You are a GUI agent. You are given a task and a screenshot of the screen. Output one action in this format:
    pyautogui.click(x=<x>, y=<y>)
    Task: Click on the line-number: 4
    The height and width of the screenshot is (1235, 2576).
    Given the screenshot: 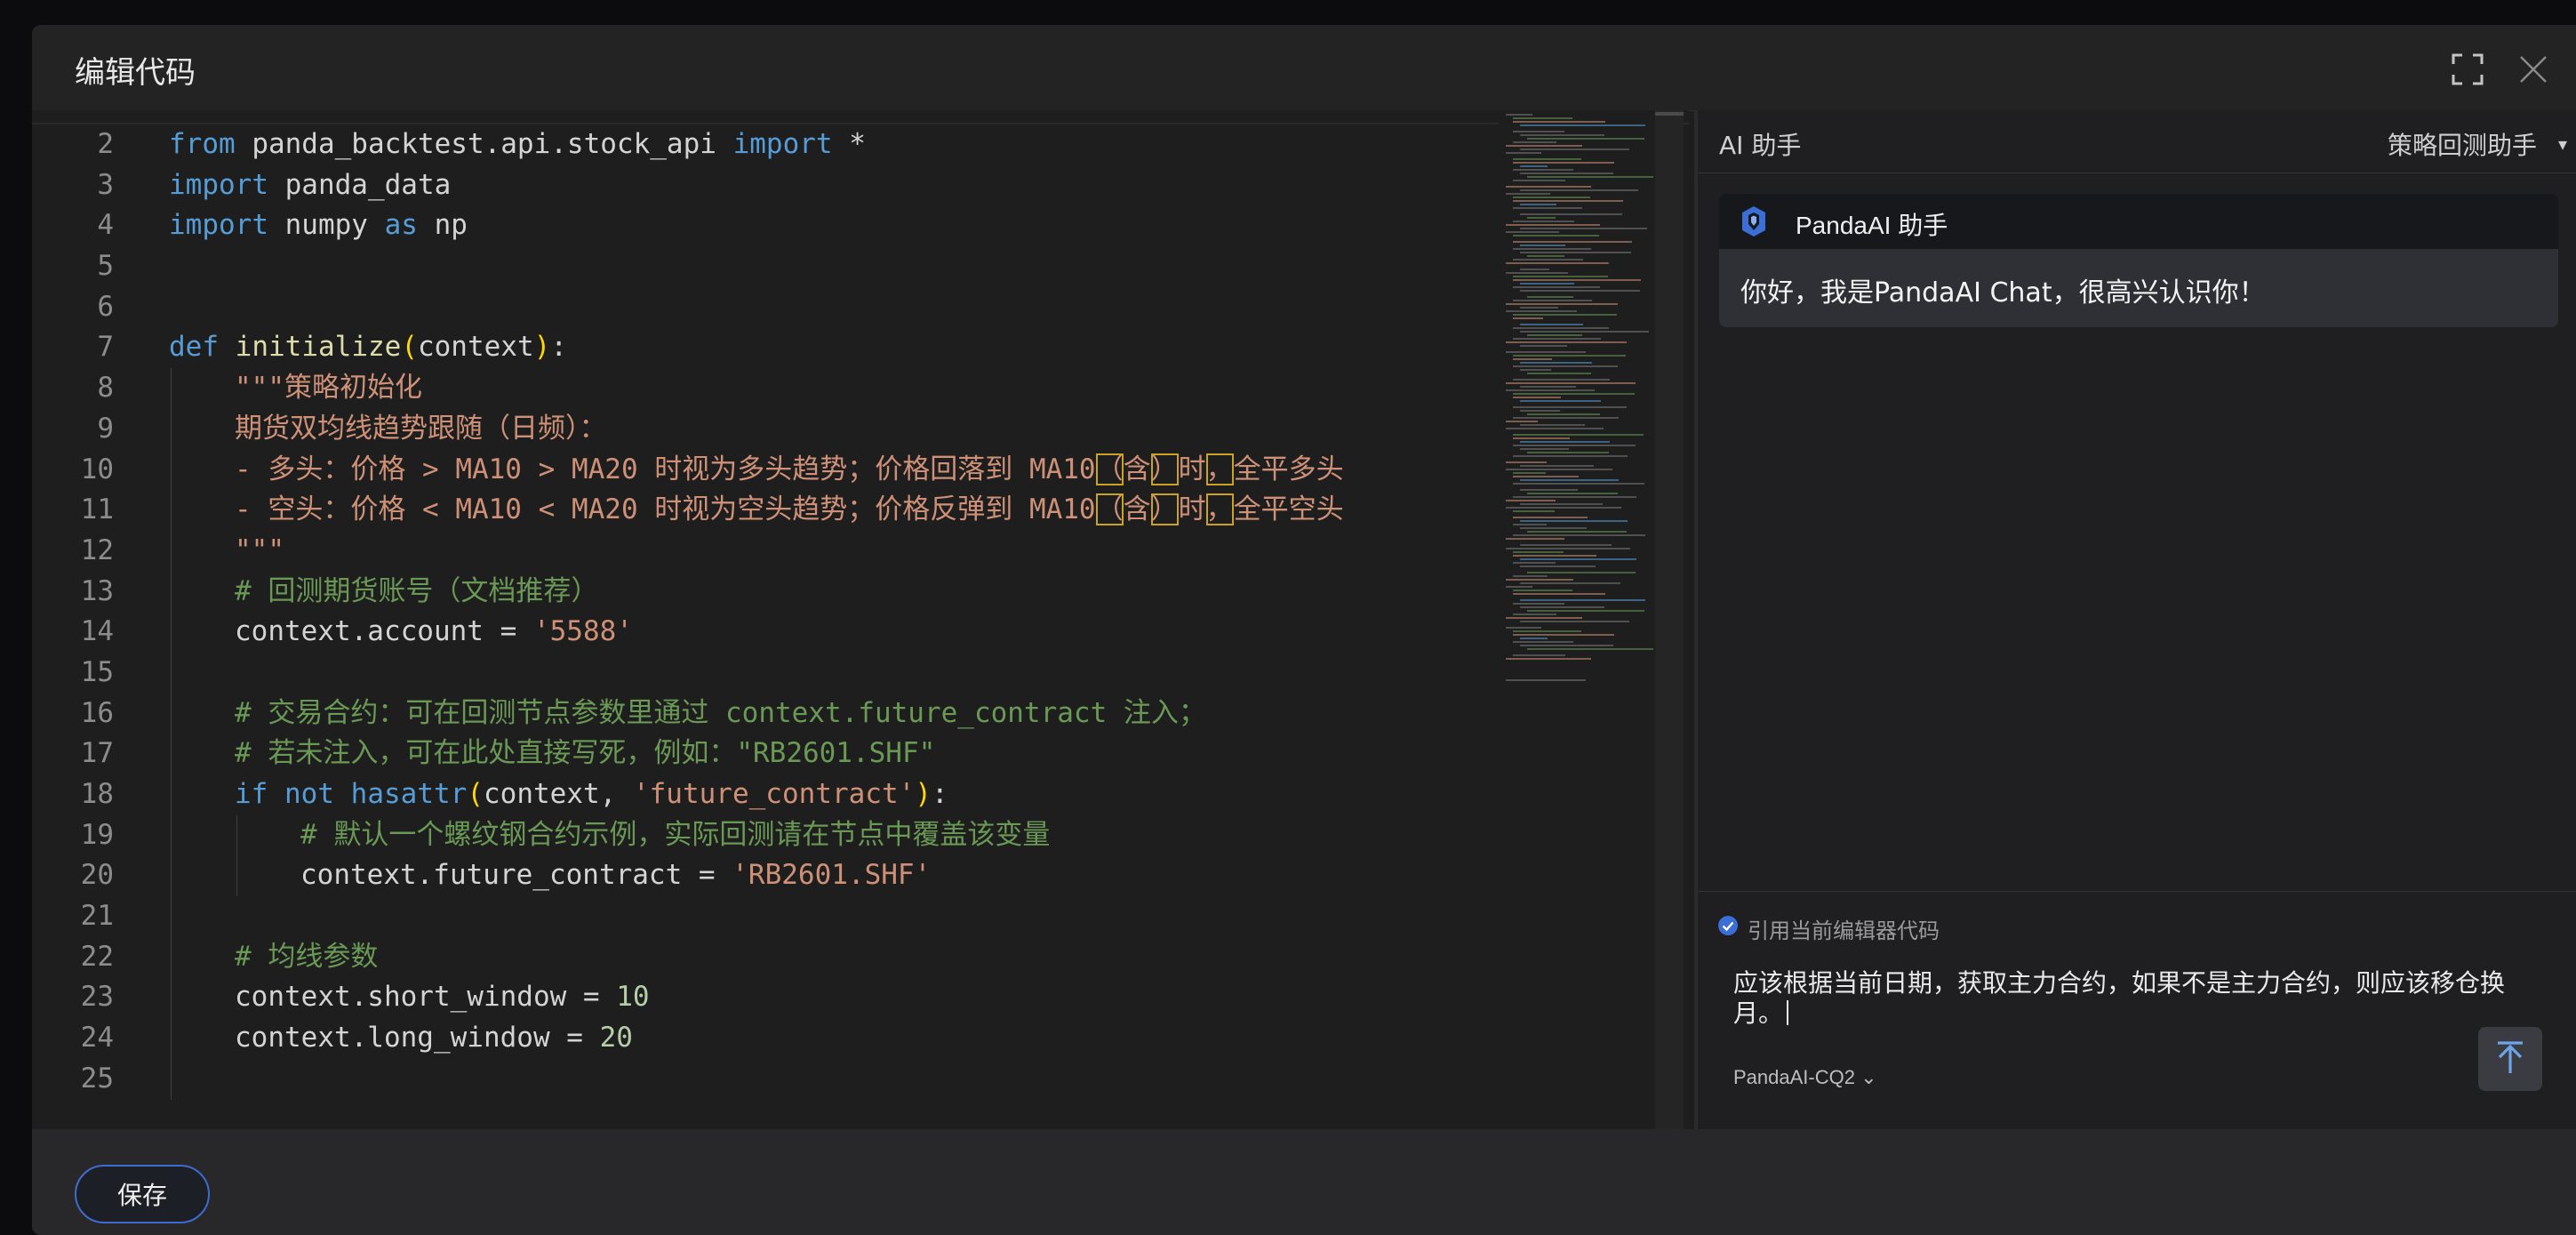 What is the action you would take?
    pyautogui.click(x=105, y=226)
    